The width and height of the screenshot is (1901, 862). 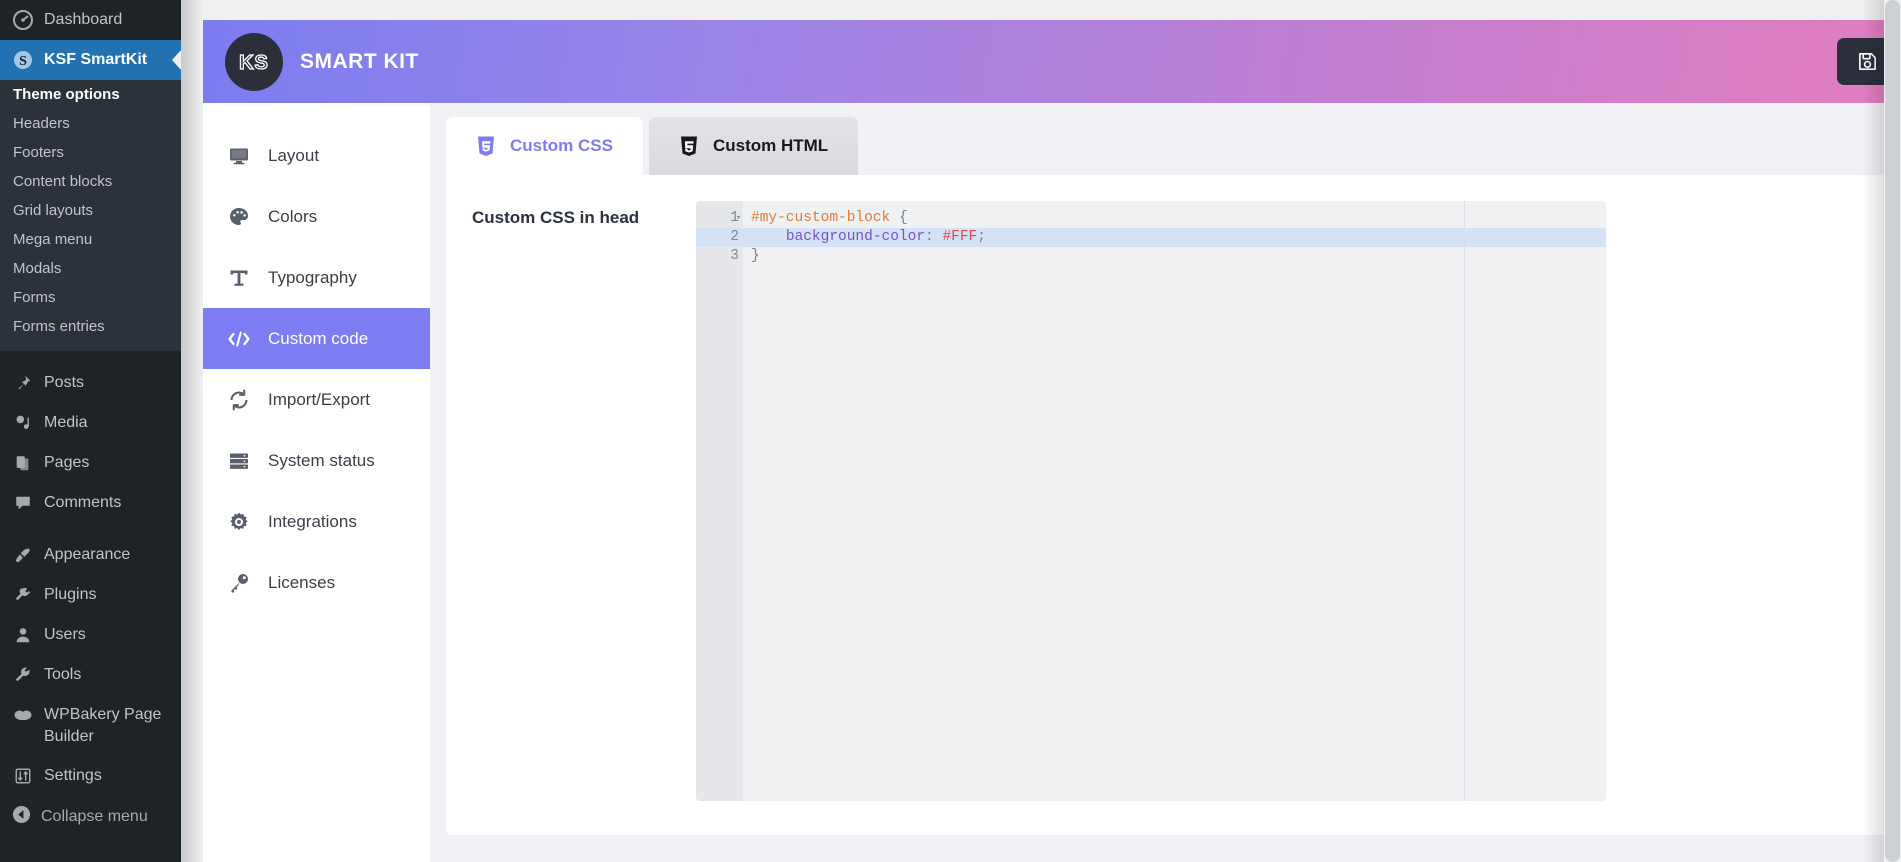 What do you see at coordinates (239, 217) in the screenshot?
I see `palette-icon` at bounding box center [239, 217].